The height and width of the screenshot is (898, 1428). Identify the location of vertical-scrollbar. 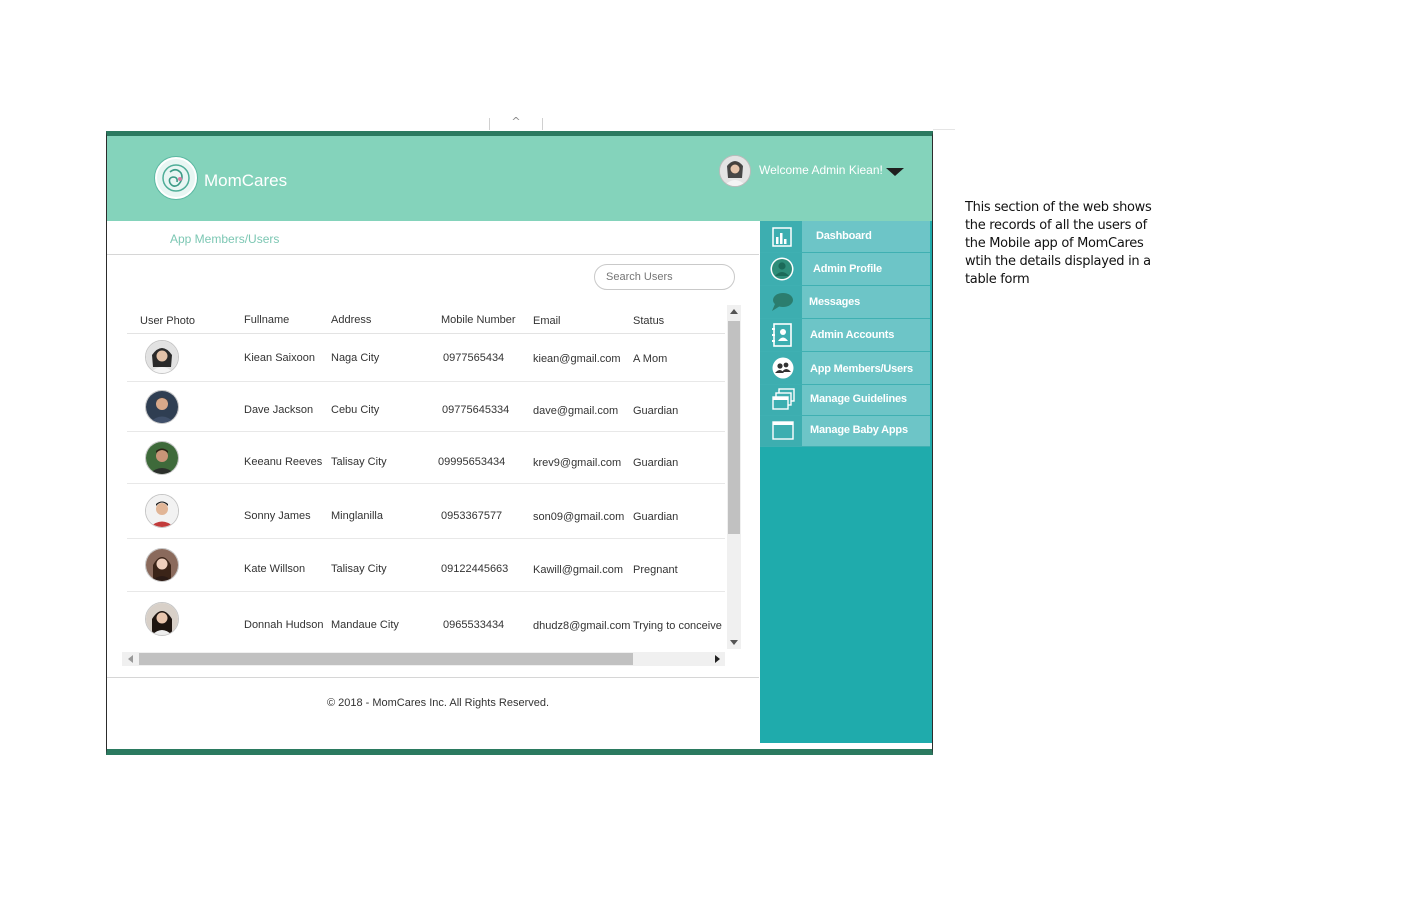
(734, 477).